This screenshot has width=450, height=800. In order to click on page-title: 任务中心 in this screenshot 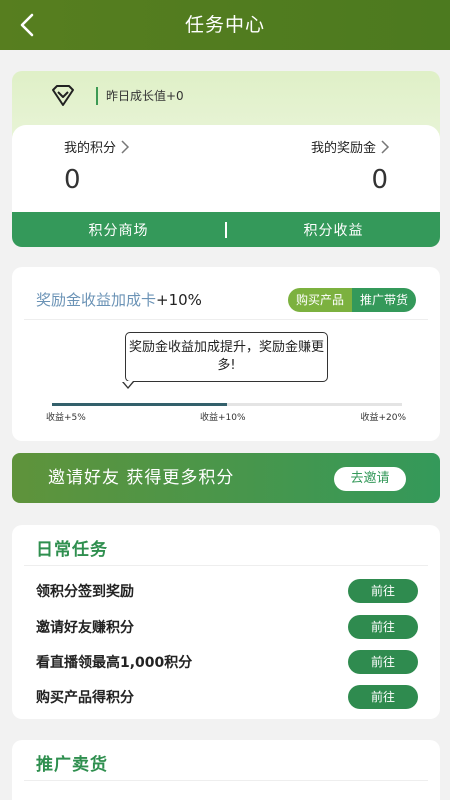, I will do `click(224, 25)`.